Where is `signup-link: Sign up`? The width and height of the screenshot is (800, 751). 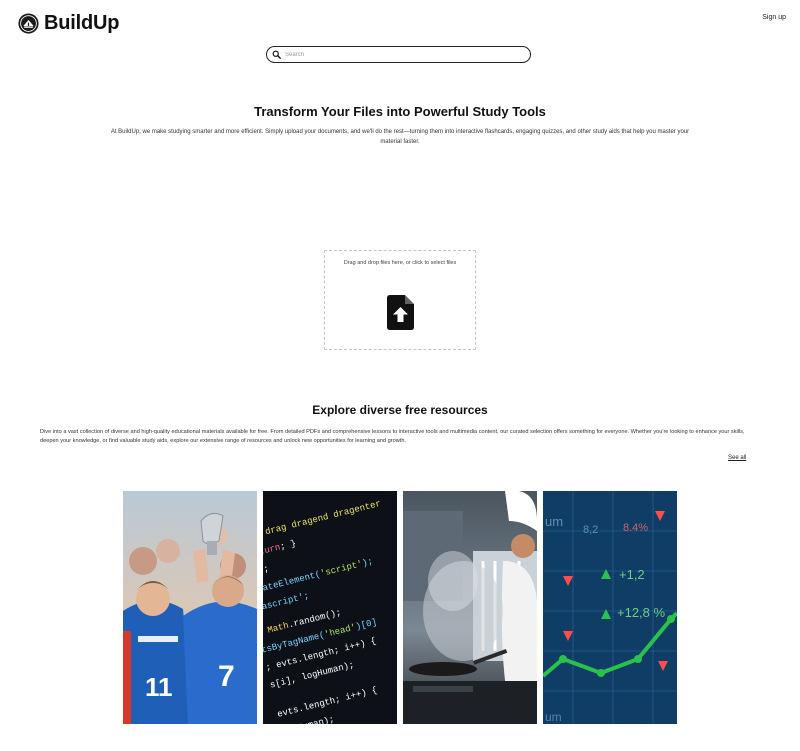
signup-link: Sign up is located at coordinates (774, 17).